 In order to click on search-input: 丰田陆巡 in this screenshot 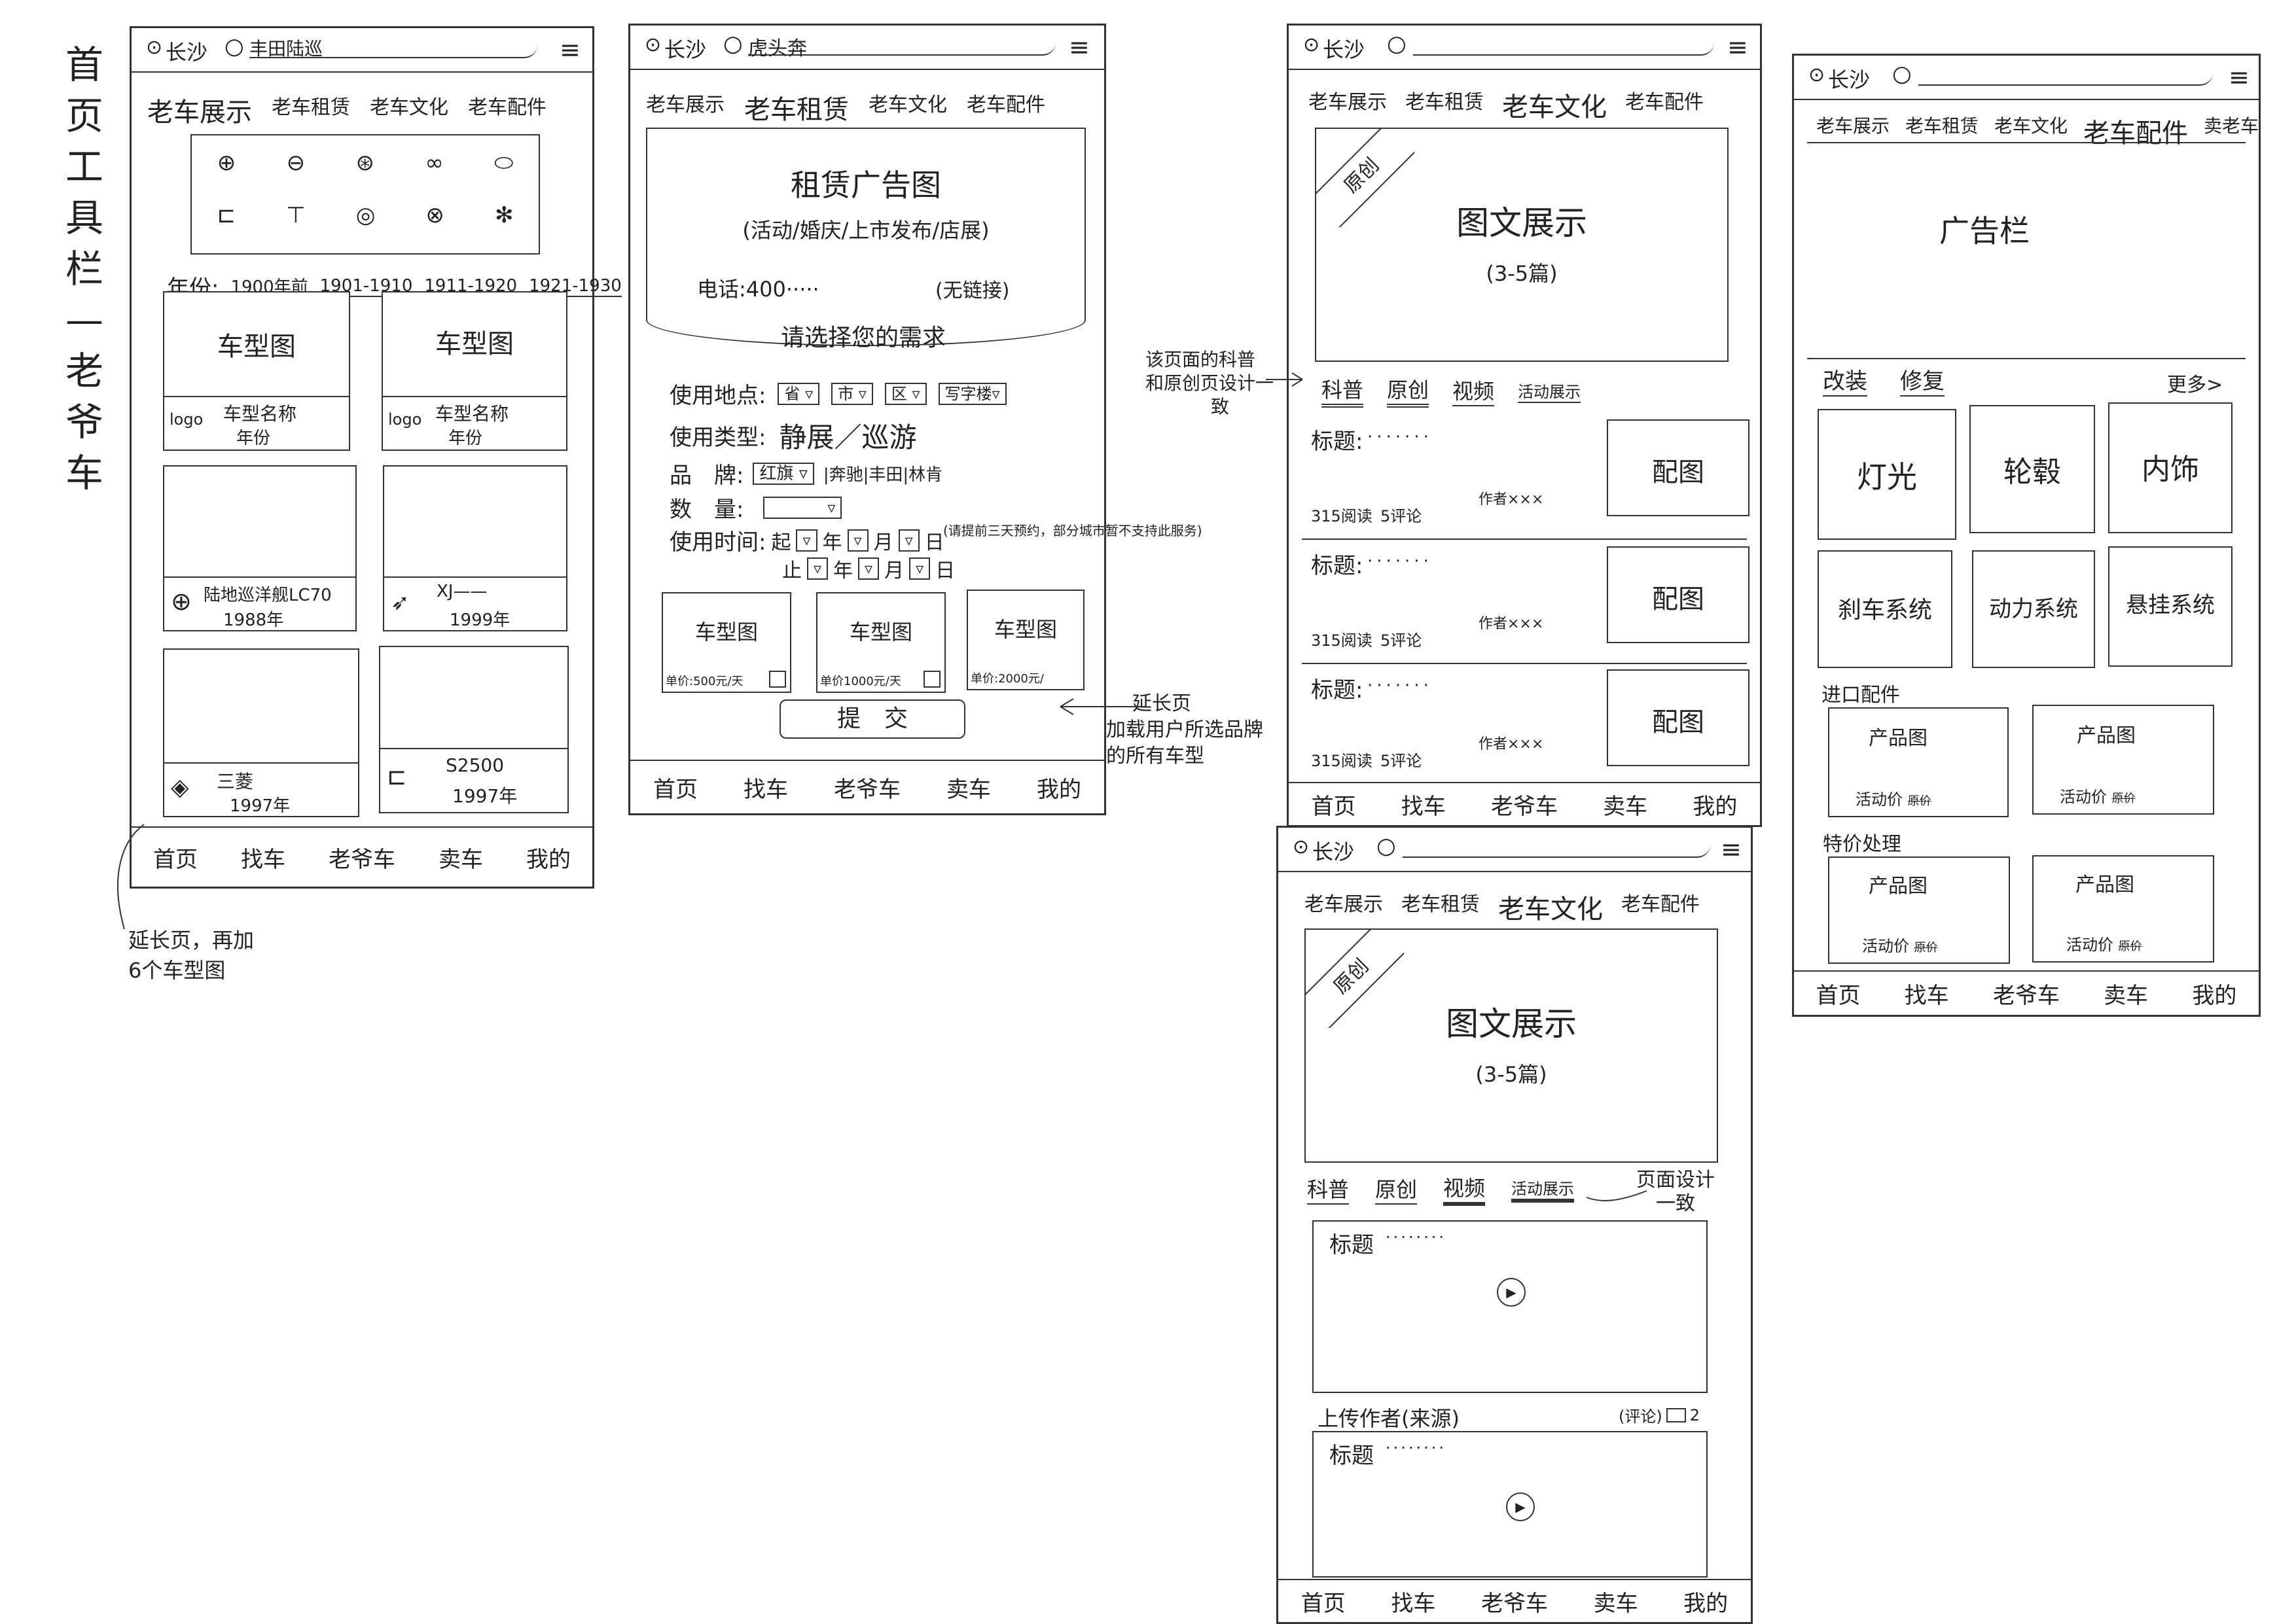, I will do `click(393, 47)`.